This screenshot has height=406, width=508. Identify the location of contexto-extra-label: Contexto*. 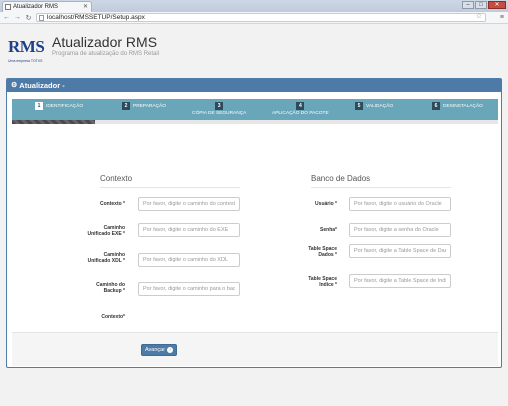
(113, 317).